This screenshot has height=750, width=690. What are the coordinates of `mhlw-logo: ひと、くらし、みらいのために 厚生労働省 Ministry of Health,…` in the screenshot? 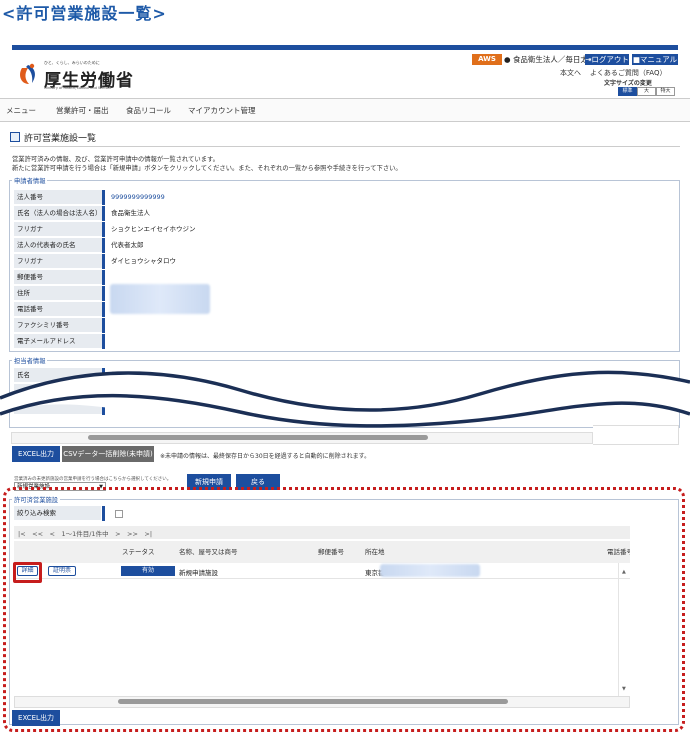 It's located at (118, 76).